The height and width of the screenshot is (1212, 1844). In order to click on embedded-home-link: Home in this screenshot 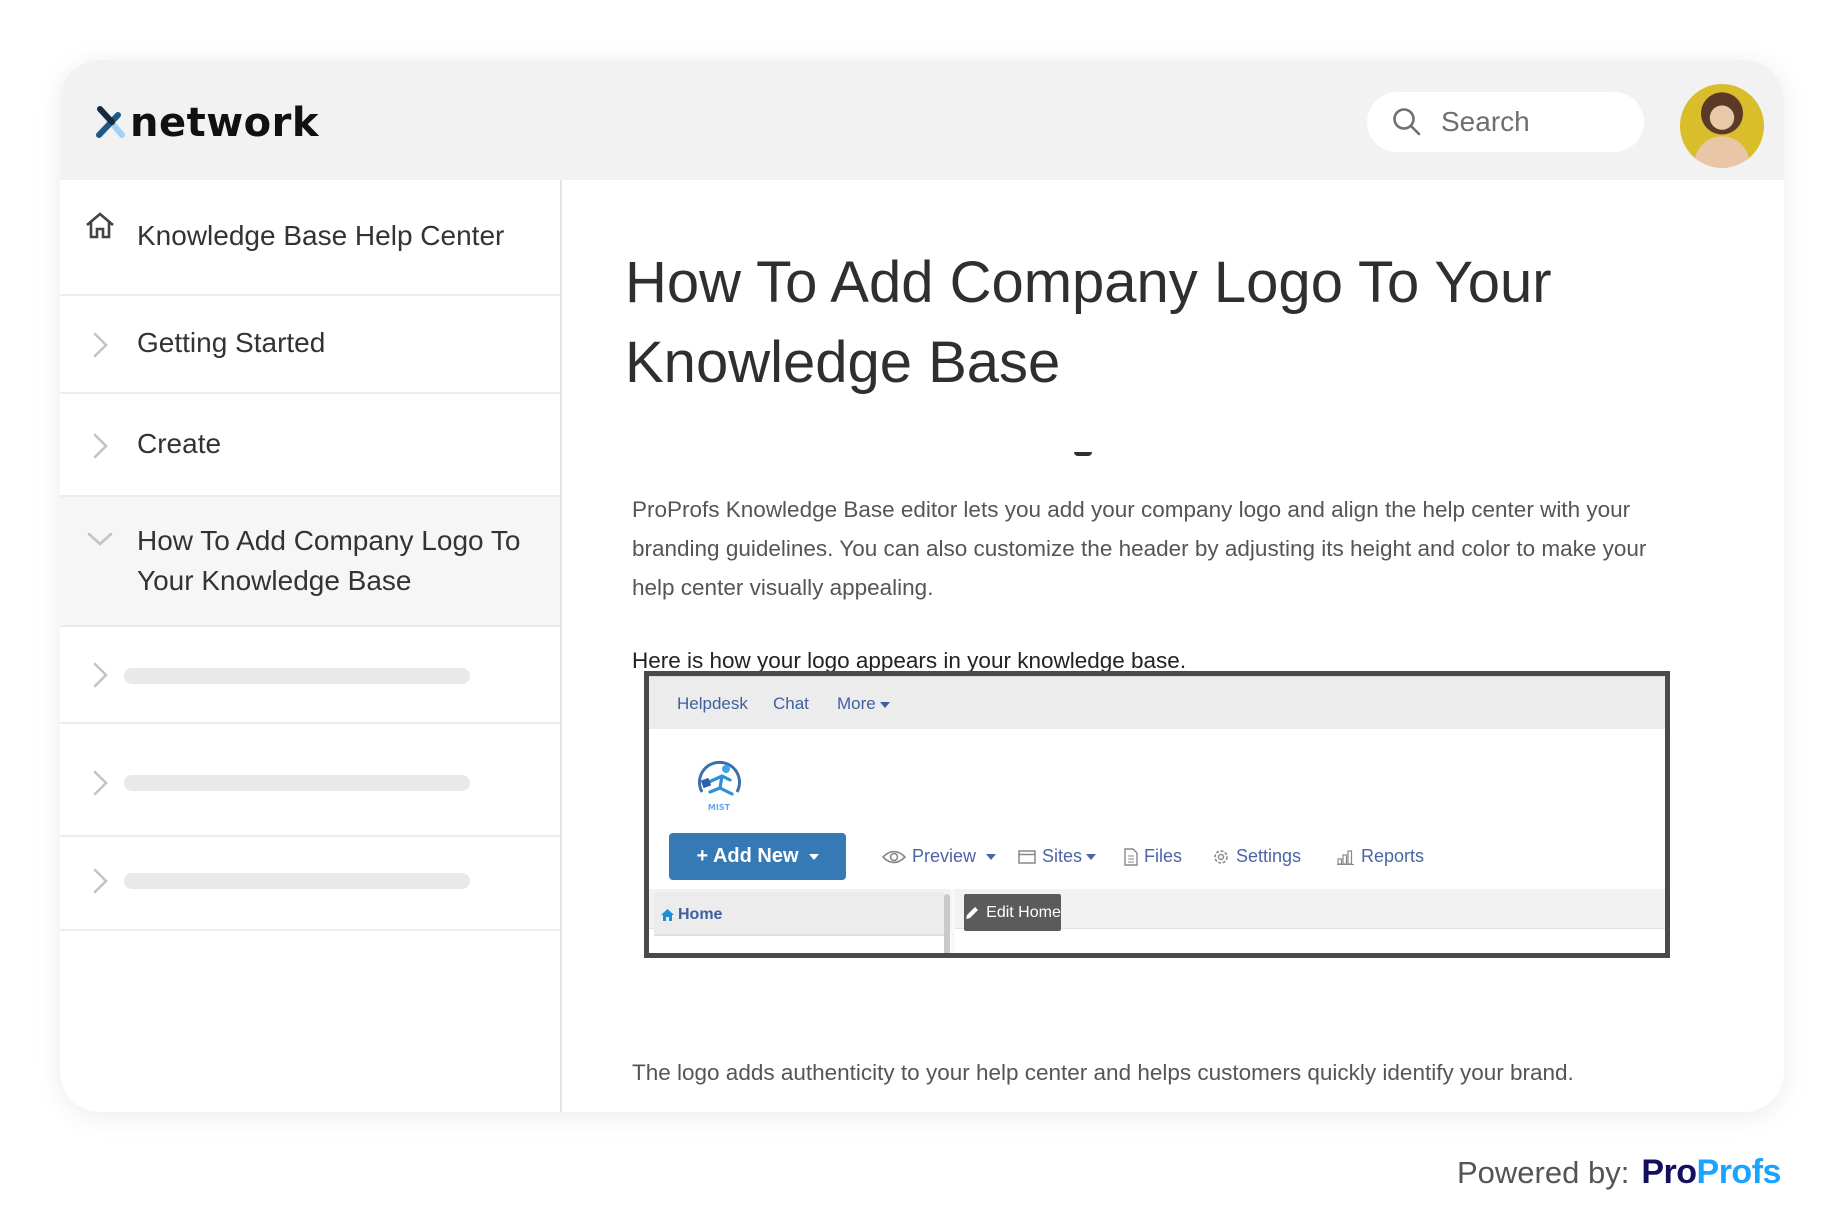, I will do `click(691, 915)`.